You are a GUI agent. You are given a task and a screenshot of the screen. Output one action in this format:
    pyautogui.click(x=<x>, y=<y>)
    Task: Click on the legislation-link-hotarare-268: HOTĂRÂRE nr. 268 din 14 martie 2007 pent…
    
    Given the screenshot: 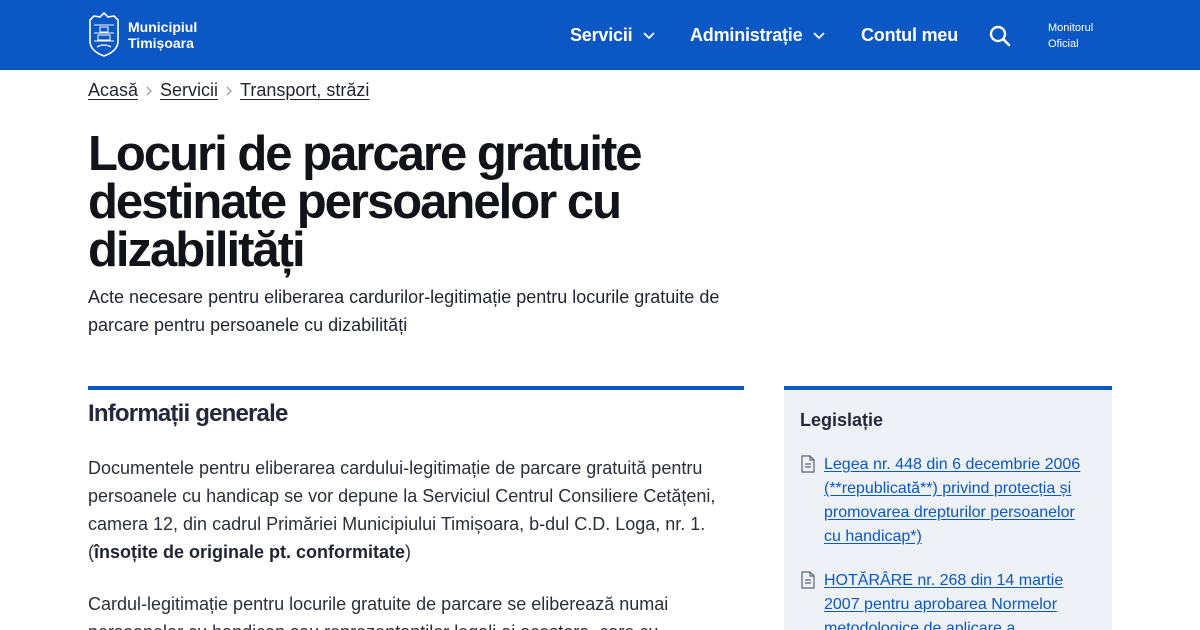 What is the action you would take?
    pyautogui.click(x=960, y=599)
    